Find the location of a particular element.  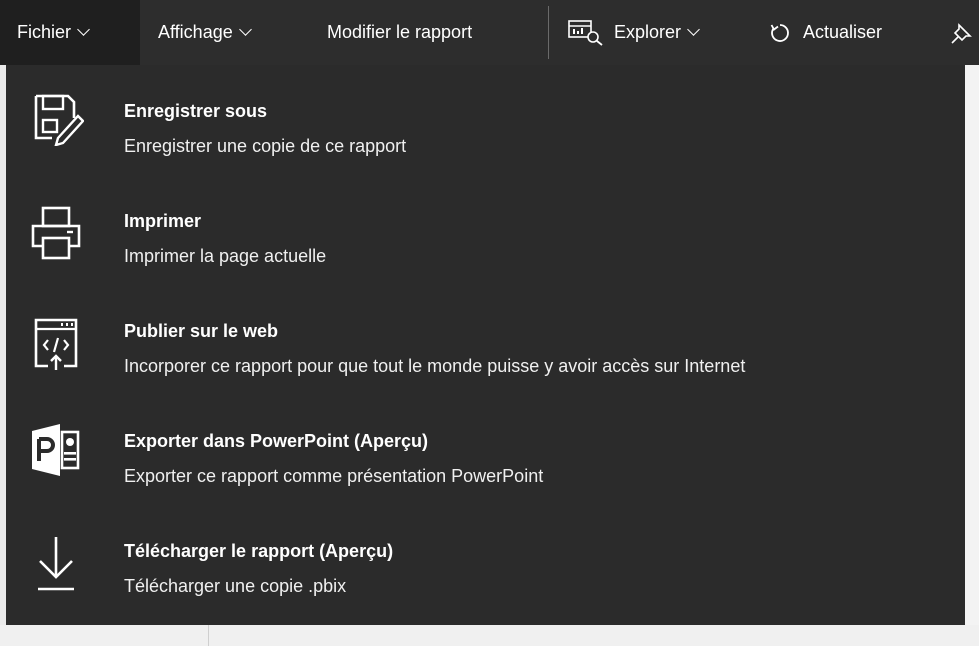

refresh-button: Actualiser is located at coordinates (826, 32).